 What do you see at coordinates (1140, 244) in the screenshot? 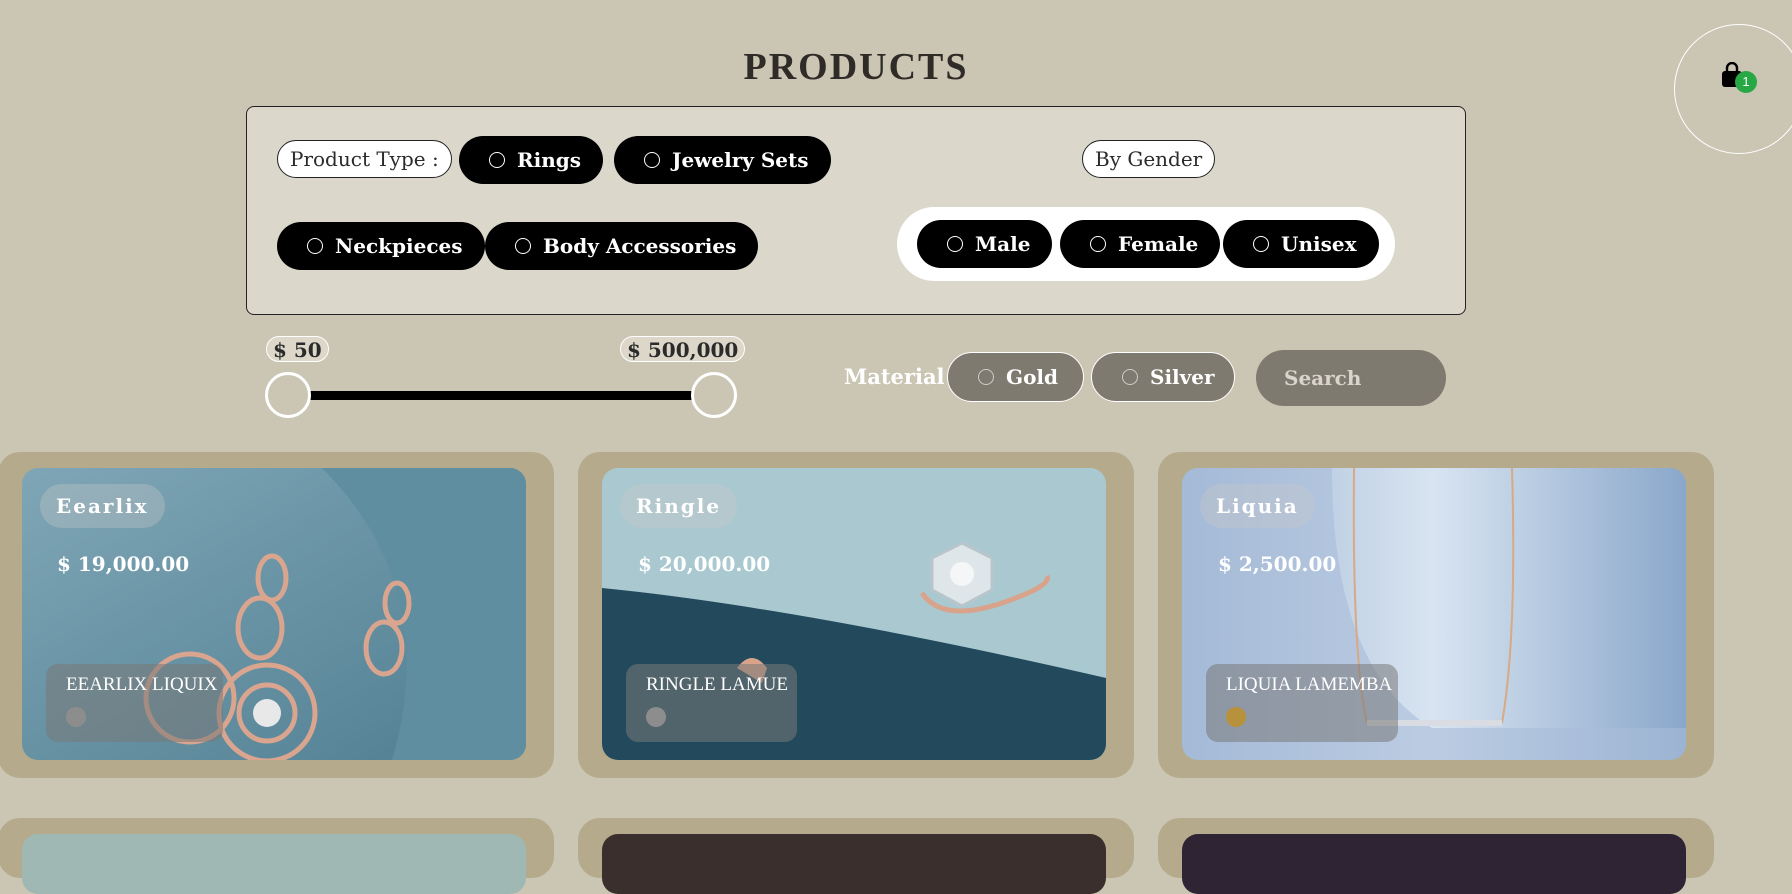
I see `filter-female: Female` at bounding box center [1140, 244].